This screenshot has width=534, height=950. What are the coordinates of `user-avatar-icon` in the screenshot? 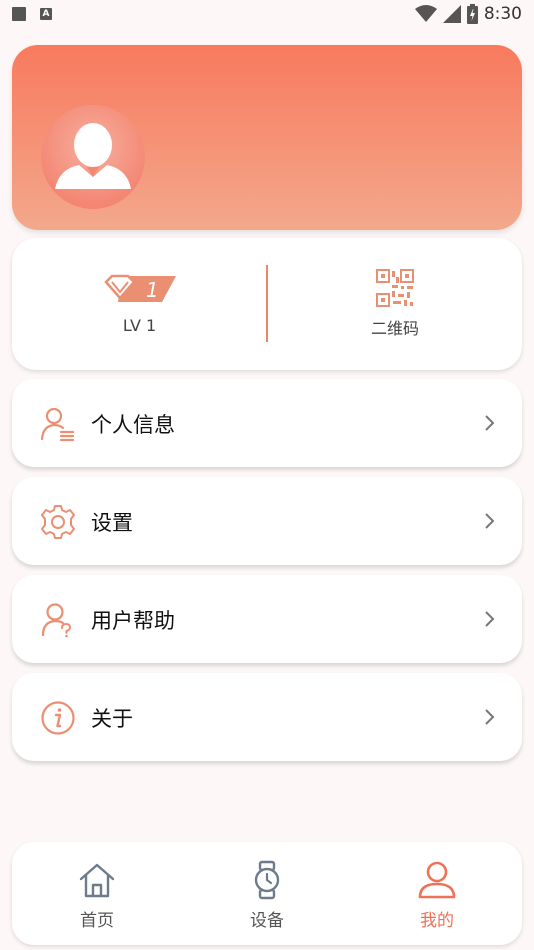 It's located at (93, 157).